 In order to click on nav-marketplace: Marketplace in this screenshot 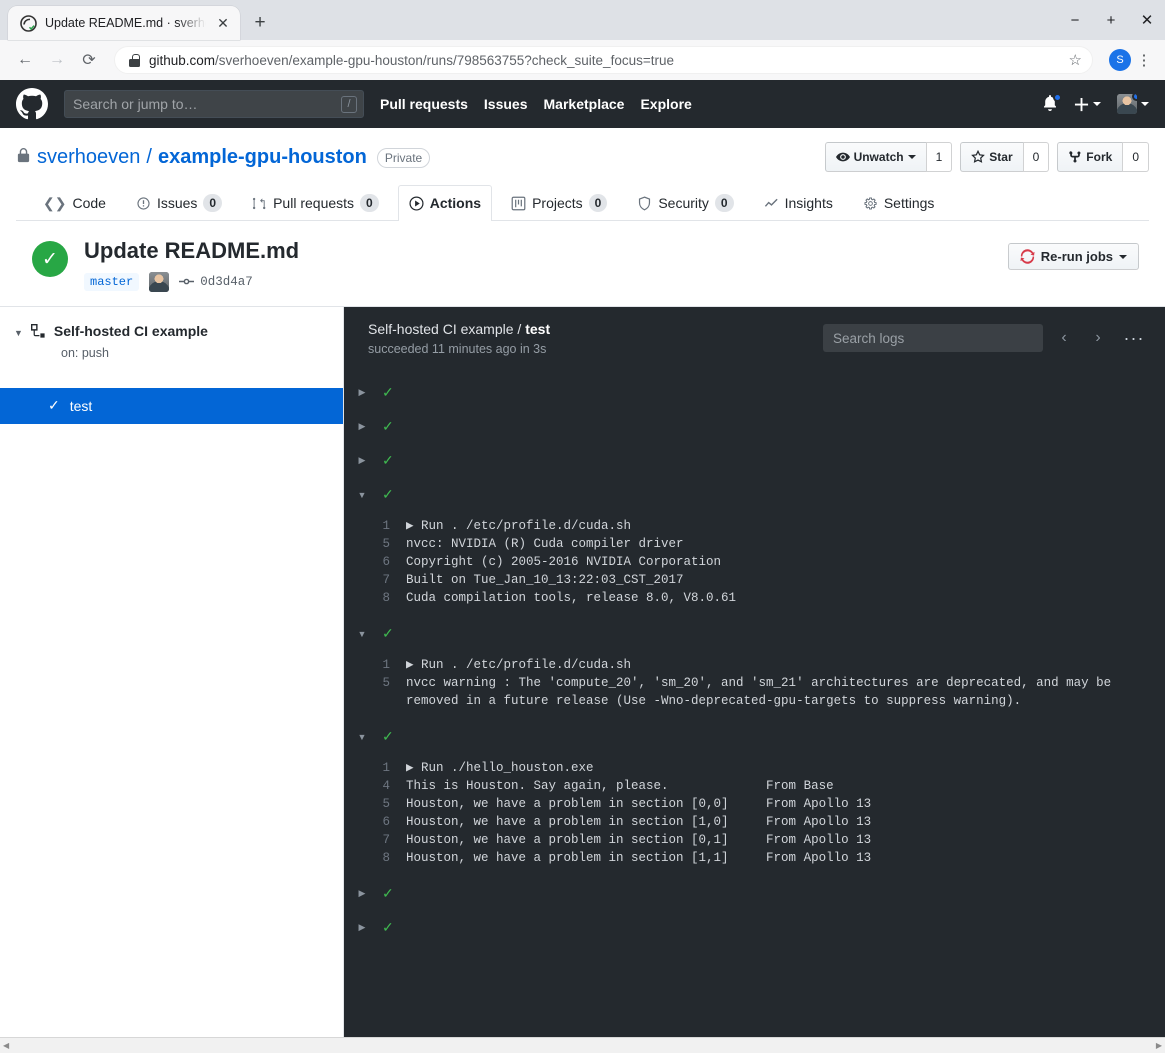, I will do `click(584, 104)`.